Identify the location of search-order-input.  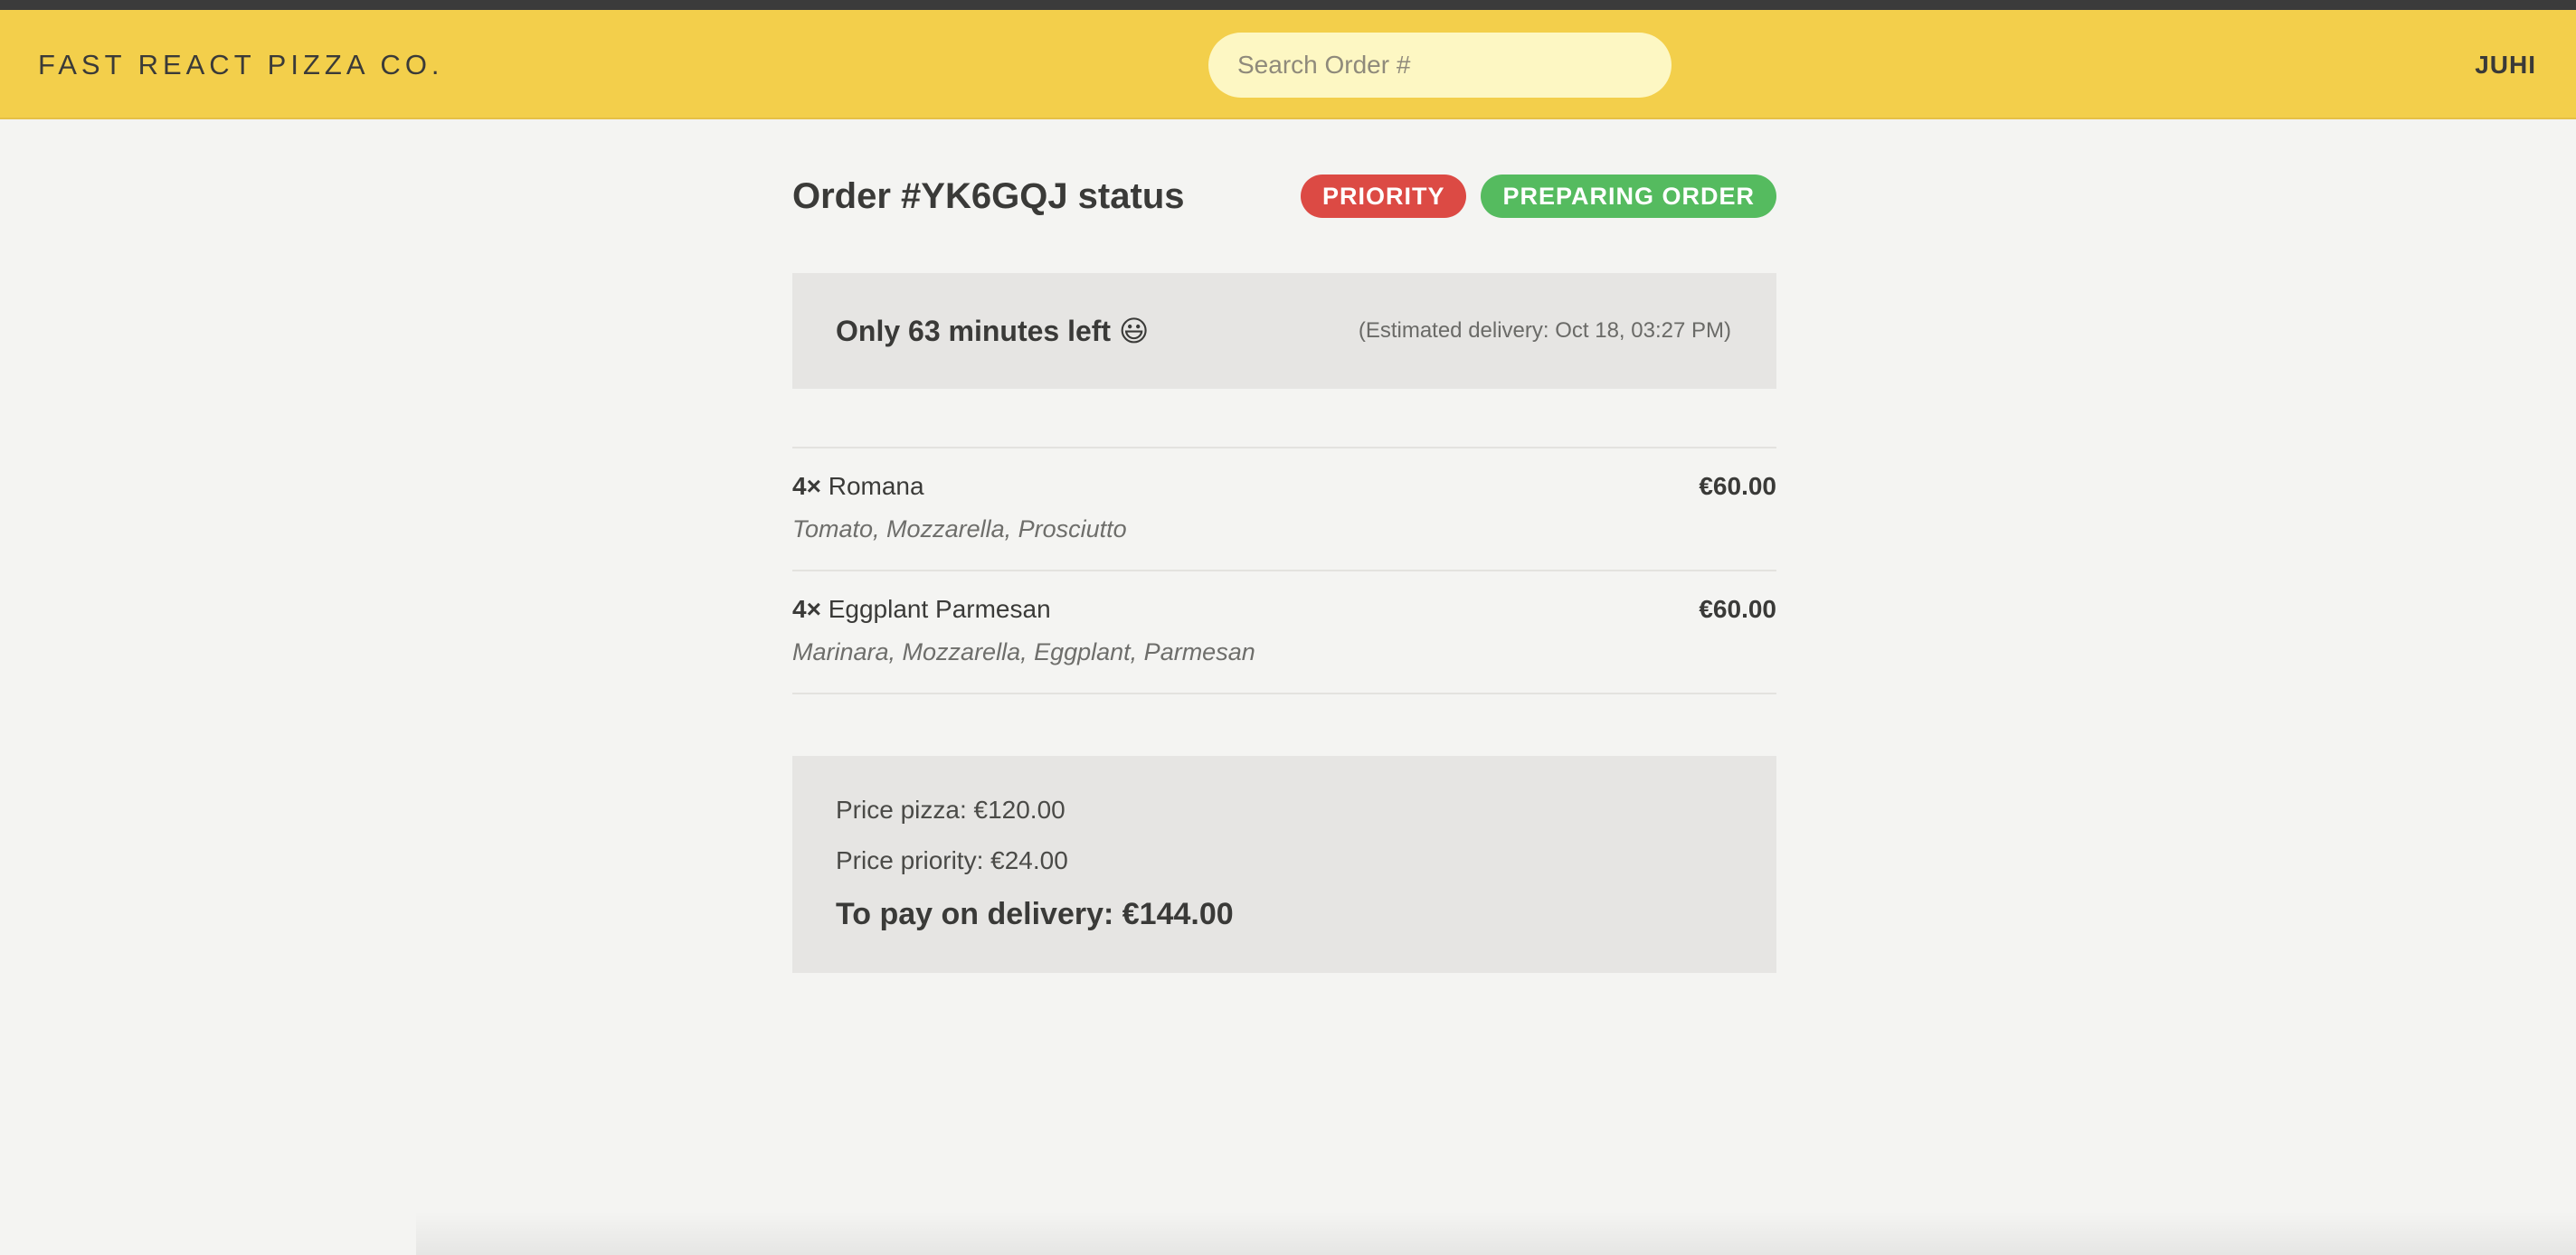
(1440, 65).